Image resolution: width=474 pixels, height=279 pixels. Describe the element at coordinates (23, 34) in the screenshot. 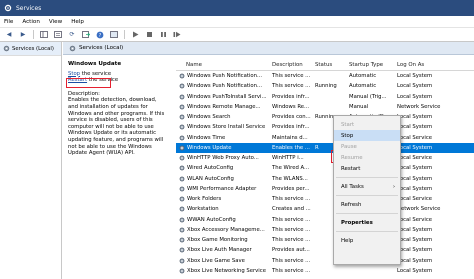

I see `forward-icon: ▶` at that location.